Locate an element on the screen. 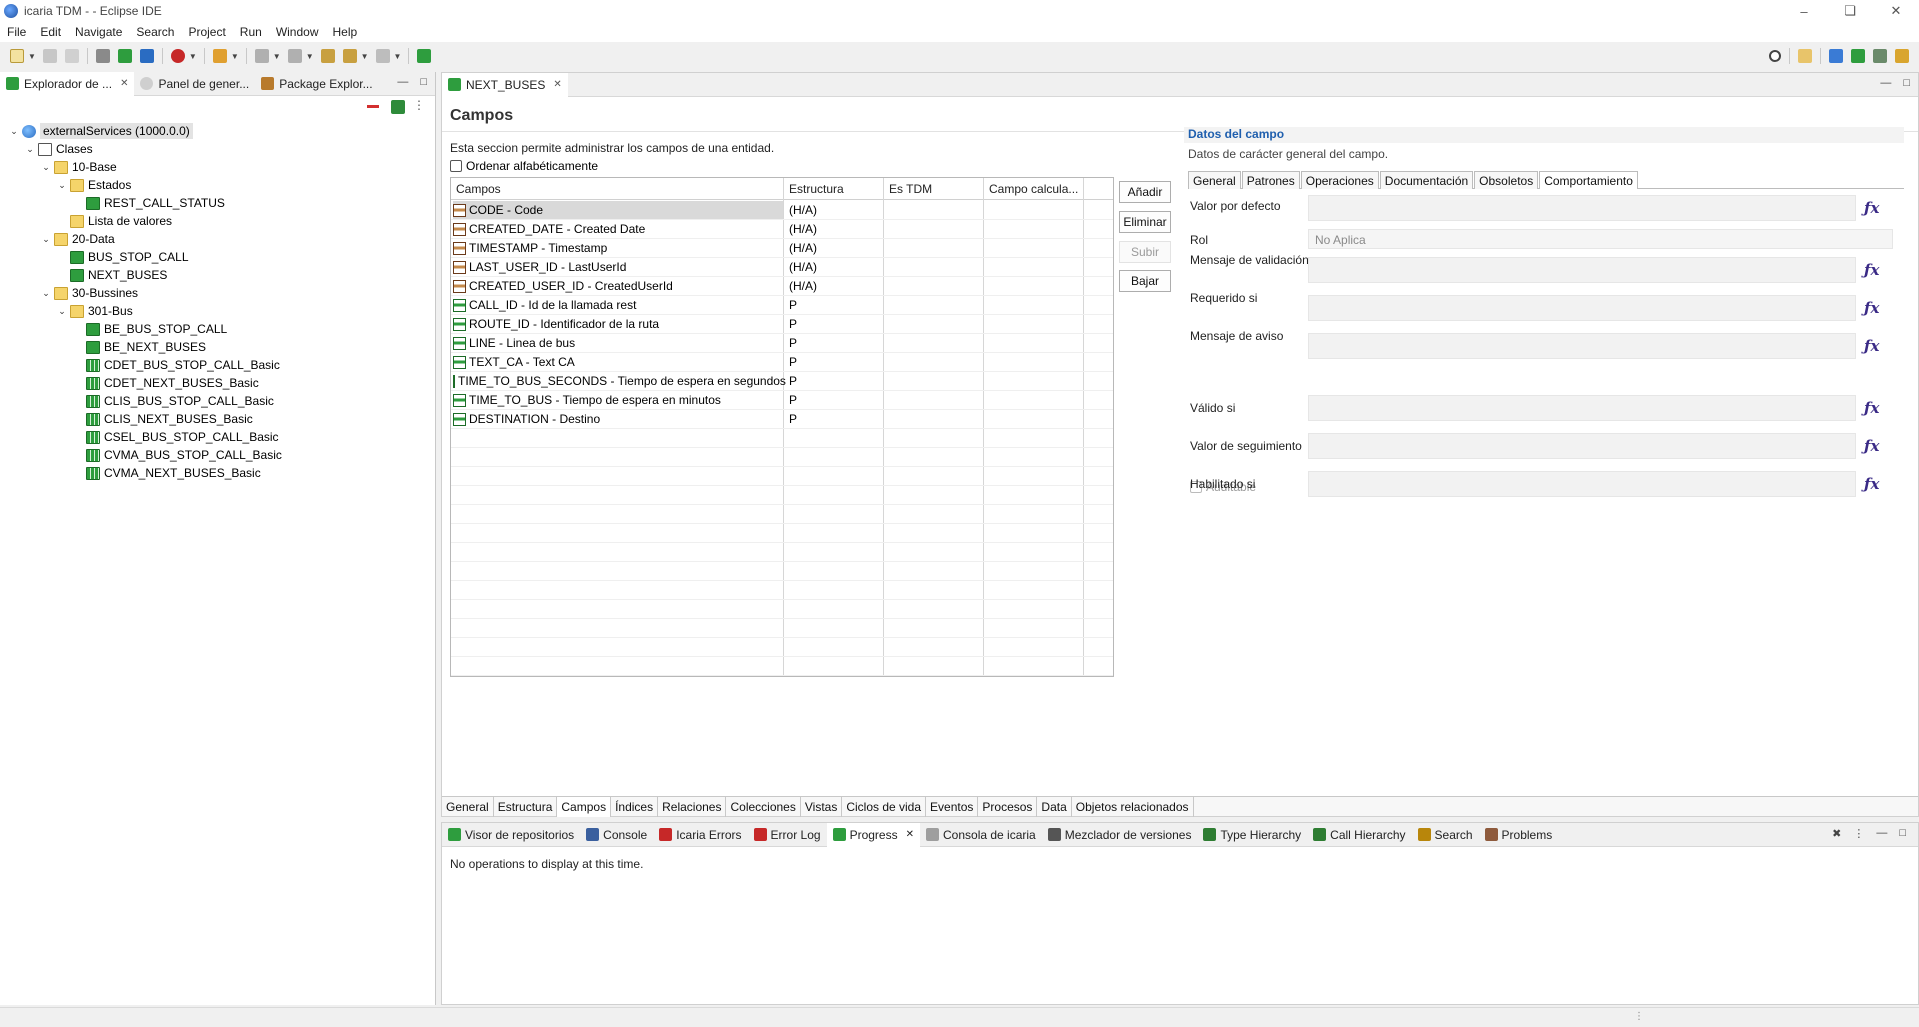  minimize-editor-icon: — is located at coordinates (1885, 83).